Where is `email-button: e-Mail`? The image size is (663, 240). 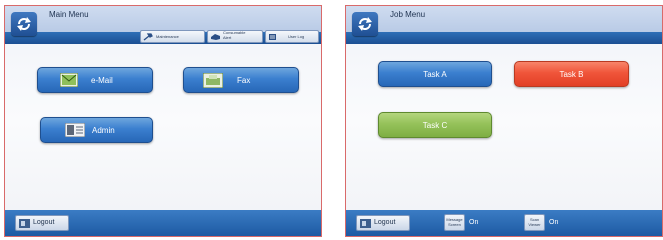
email-button: e-Mail is located at coordinates (95, 80).